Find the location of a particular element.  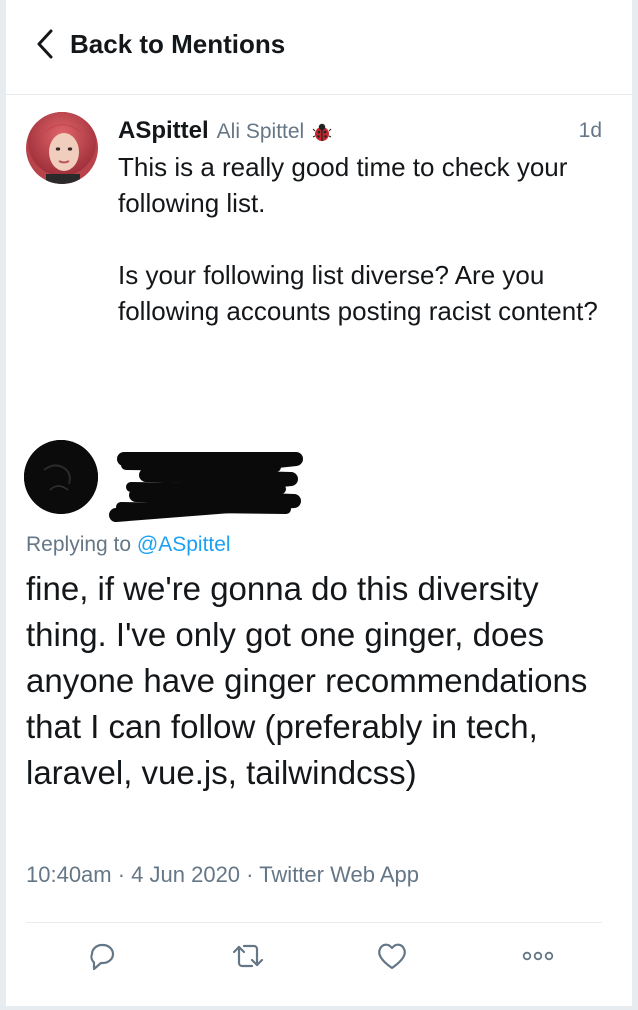

header: Back to Mentions is located at coordinates (319, 47).